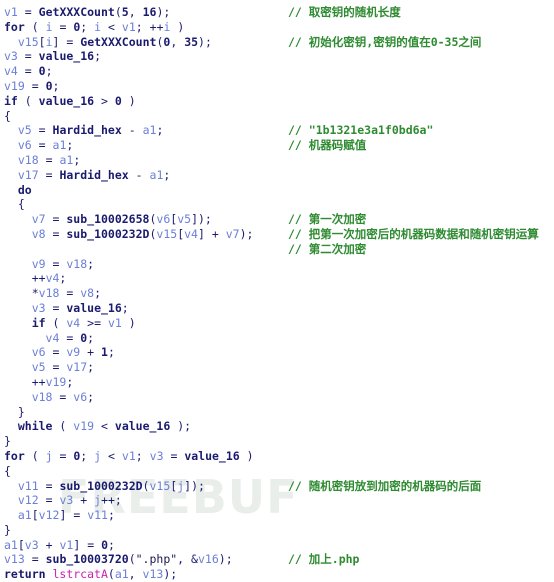 This screenshot has height=582, width=554. What do you see at coordinates (63, 396) in the screenshot?
I see `code-line-text: v18 = v6;` at bounding box center [63, 396].